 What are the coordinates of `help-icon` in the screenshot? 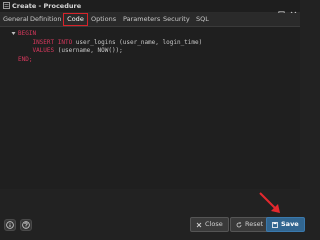 It's located at (26, 225).